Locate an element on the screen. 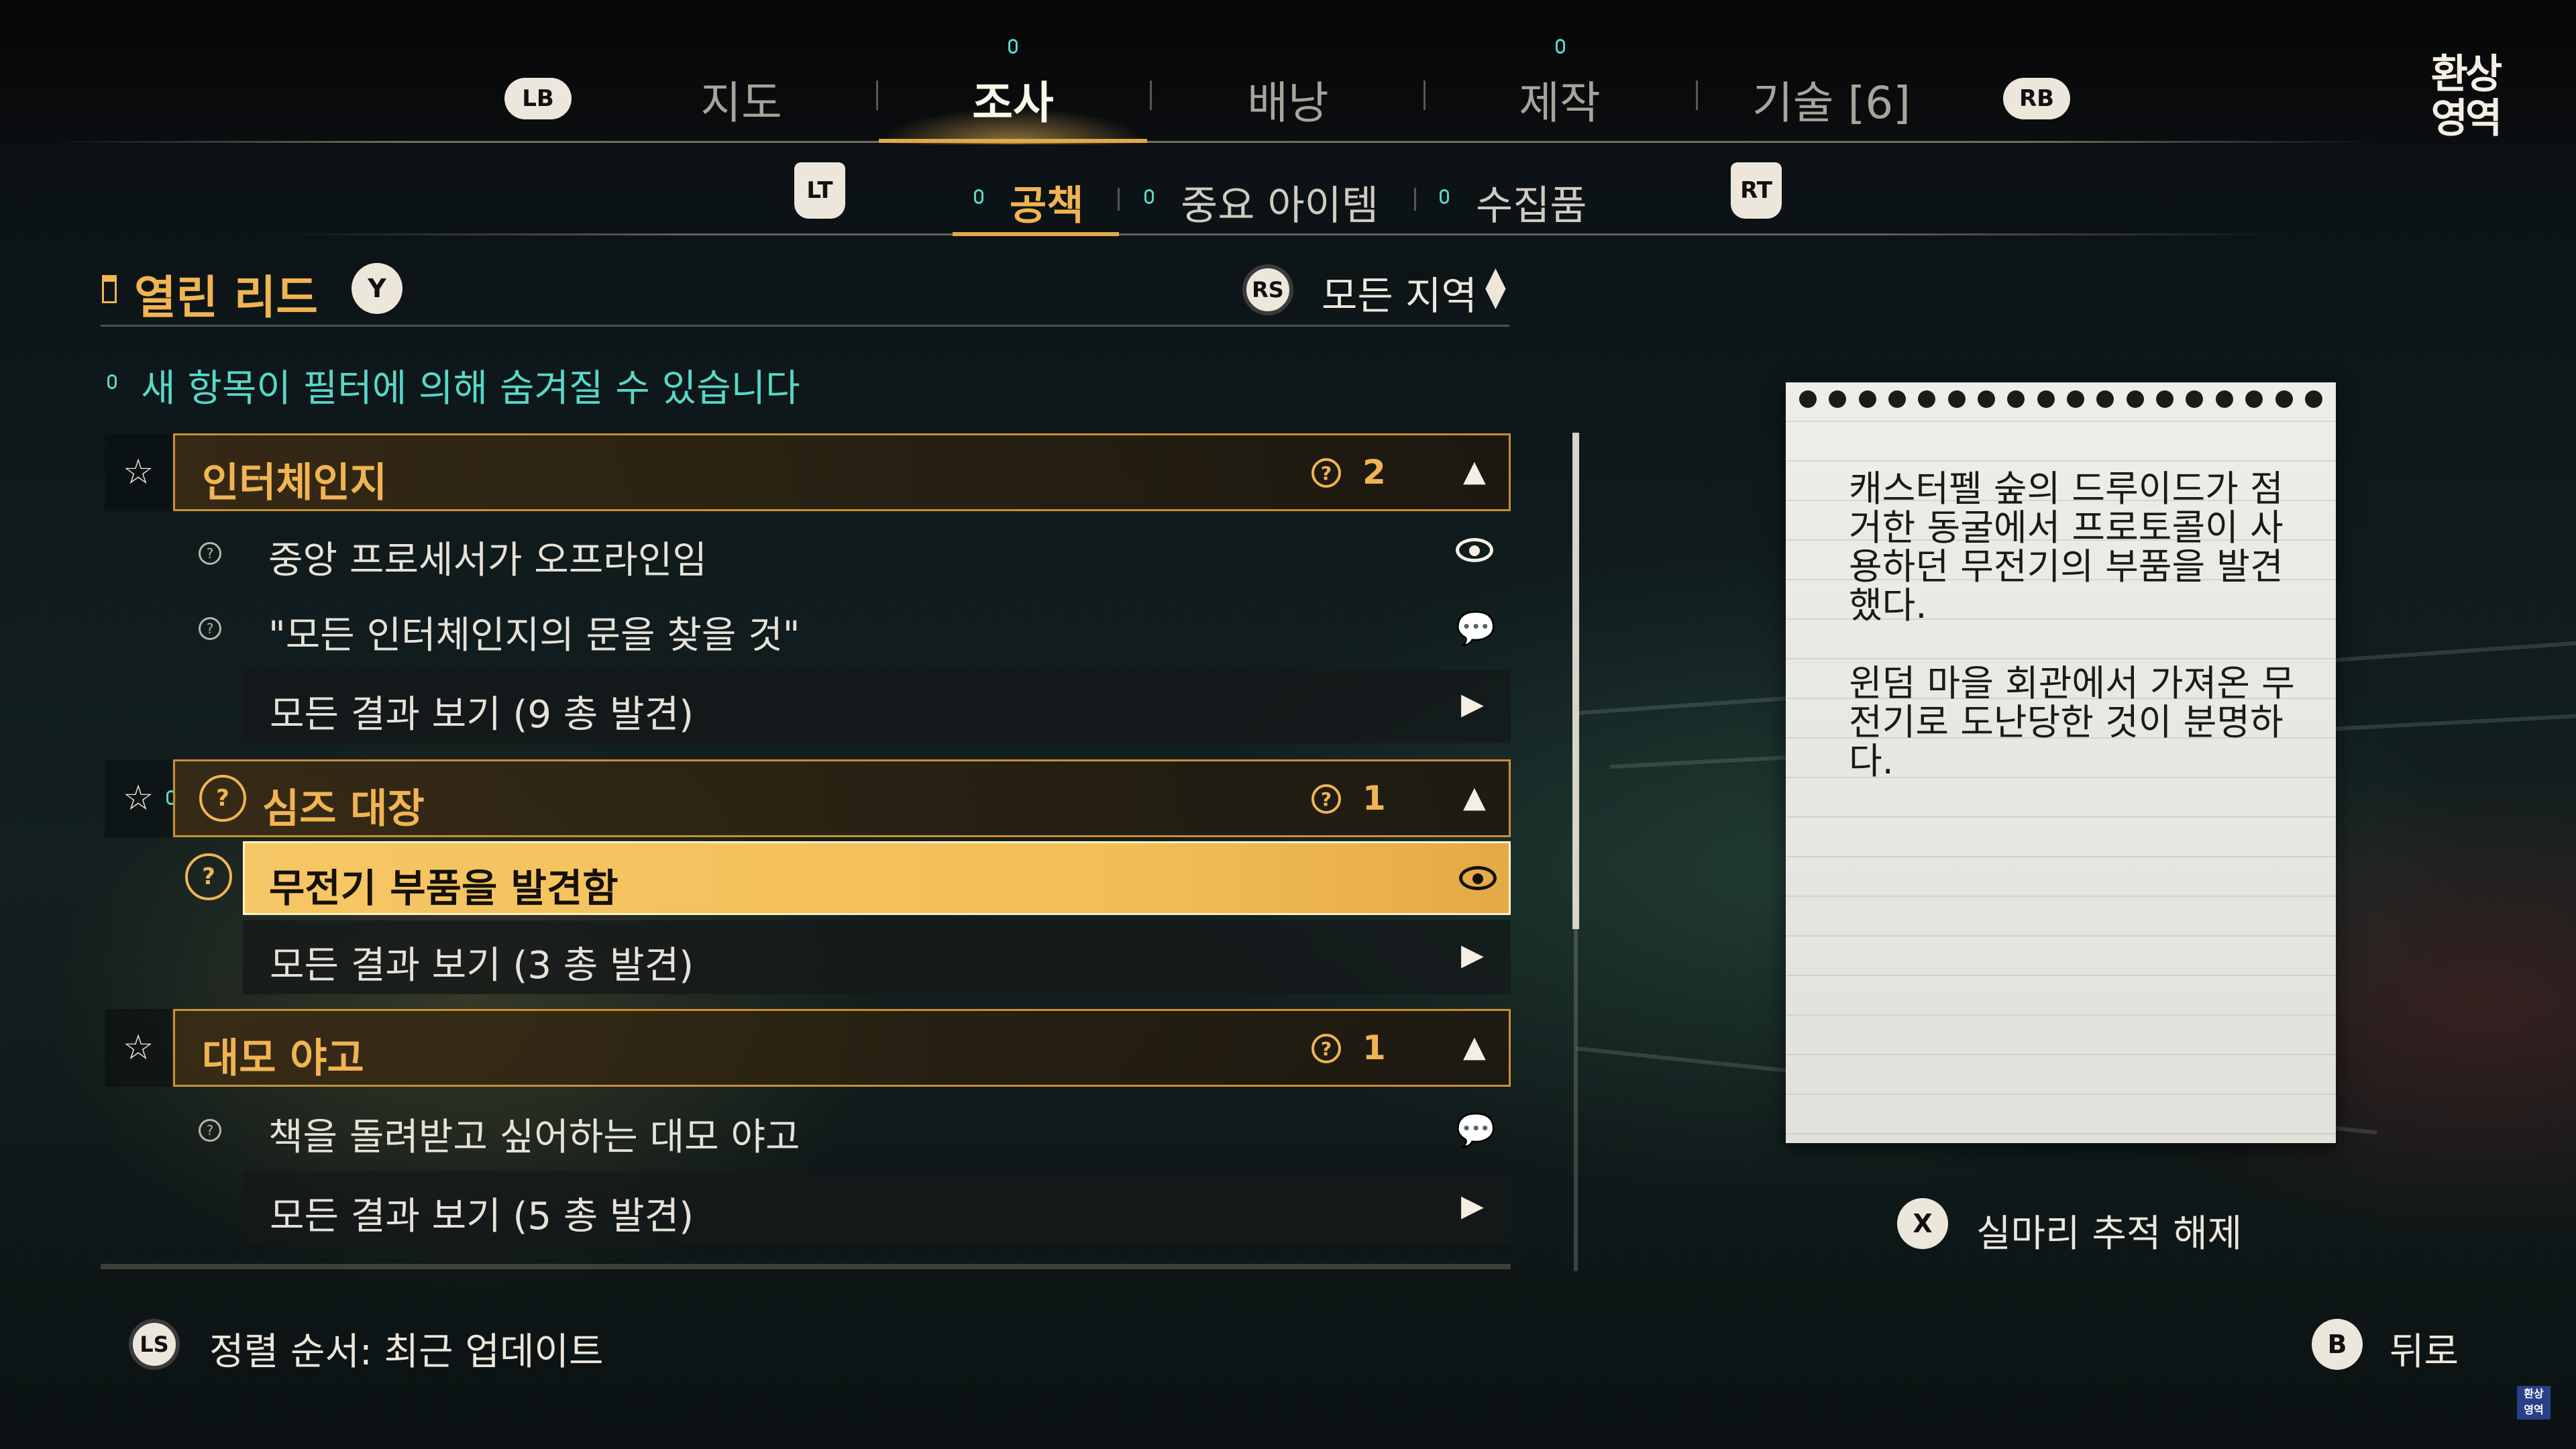 This screenshot has width=2576, height=1449. subtab-collectibles: 수집품 is located at coordinates (1531, 202).